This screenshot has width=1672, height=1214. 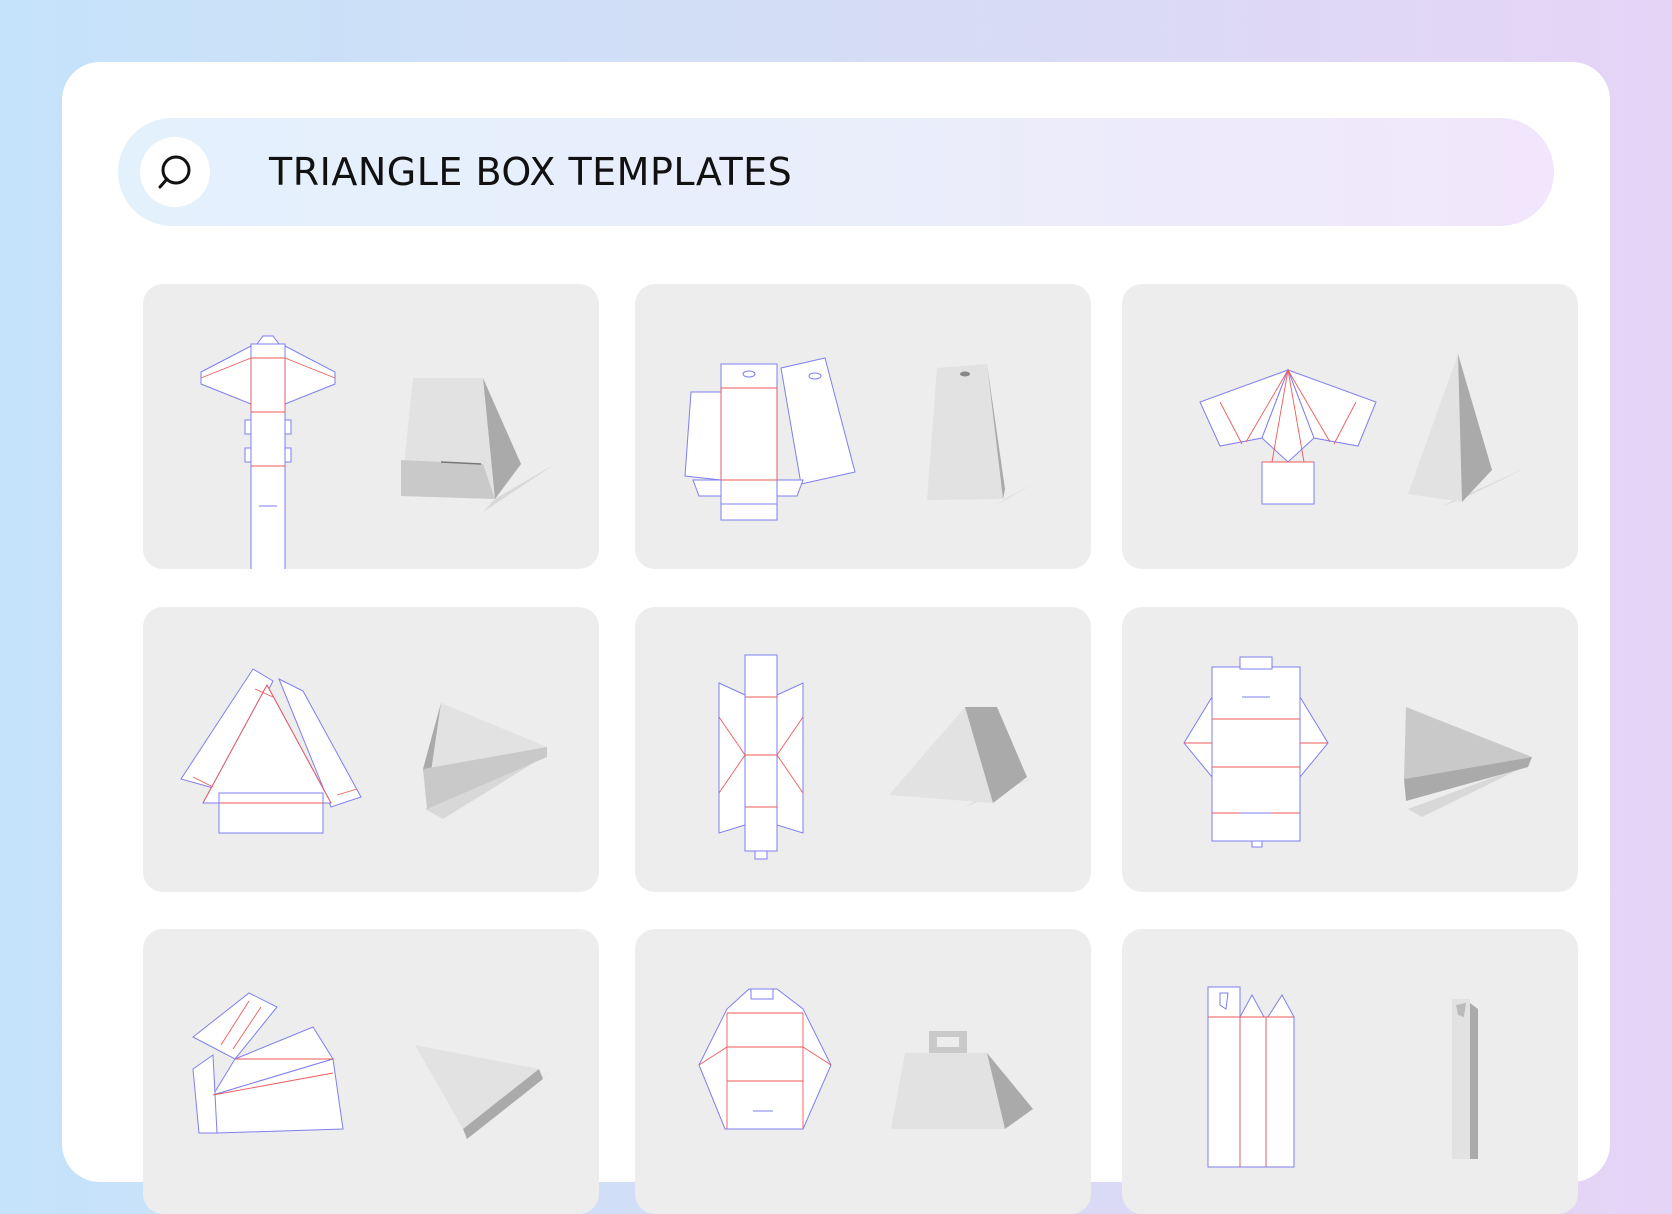 I want to click on search-query-title: TRIANGLE BOX TEMPLATES, so click(x=531, y=172).